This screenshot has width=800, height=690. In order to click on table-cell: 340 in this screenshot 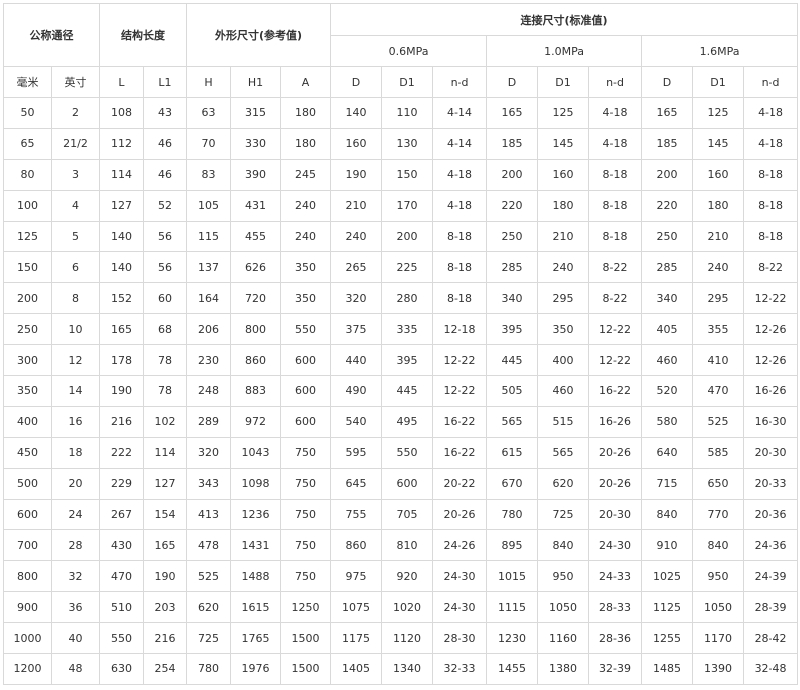, I will do `click(667, 298)`.